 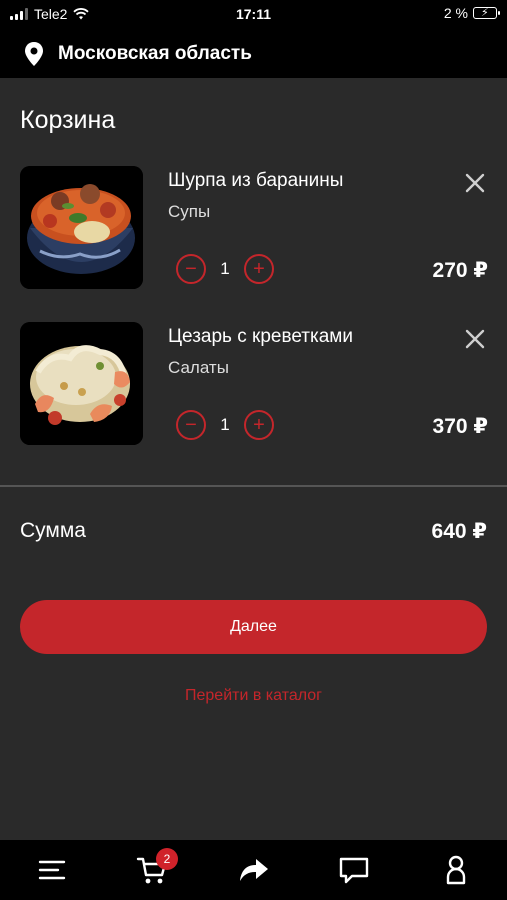 What do you see at coordinates (255, 384) in the screenshot?
I see `cart-item: Цезарь с креветками Салаты − 1 + 370 ₽` at bounding box center [255, 384].